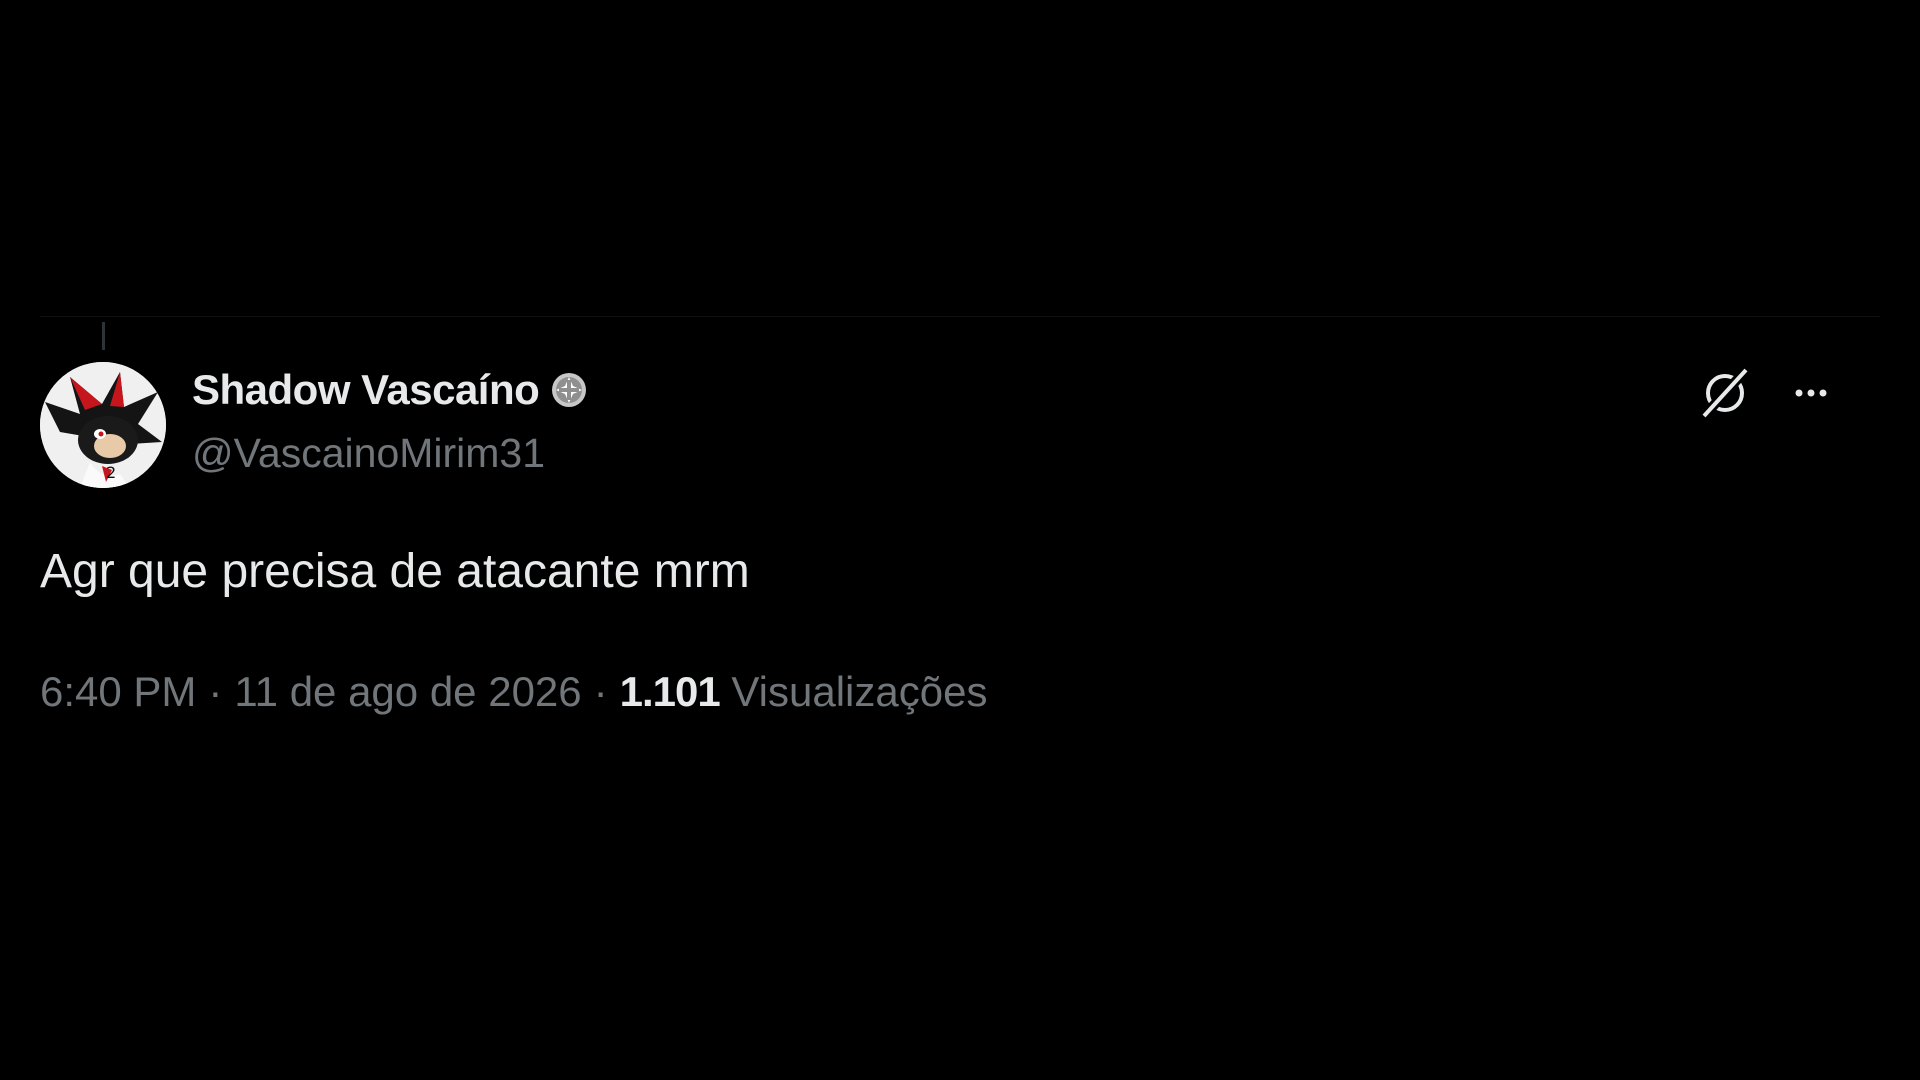  Describe the element at coordinates (103, 336) in the screenshot. I see `thread-connector-line` at that location.